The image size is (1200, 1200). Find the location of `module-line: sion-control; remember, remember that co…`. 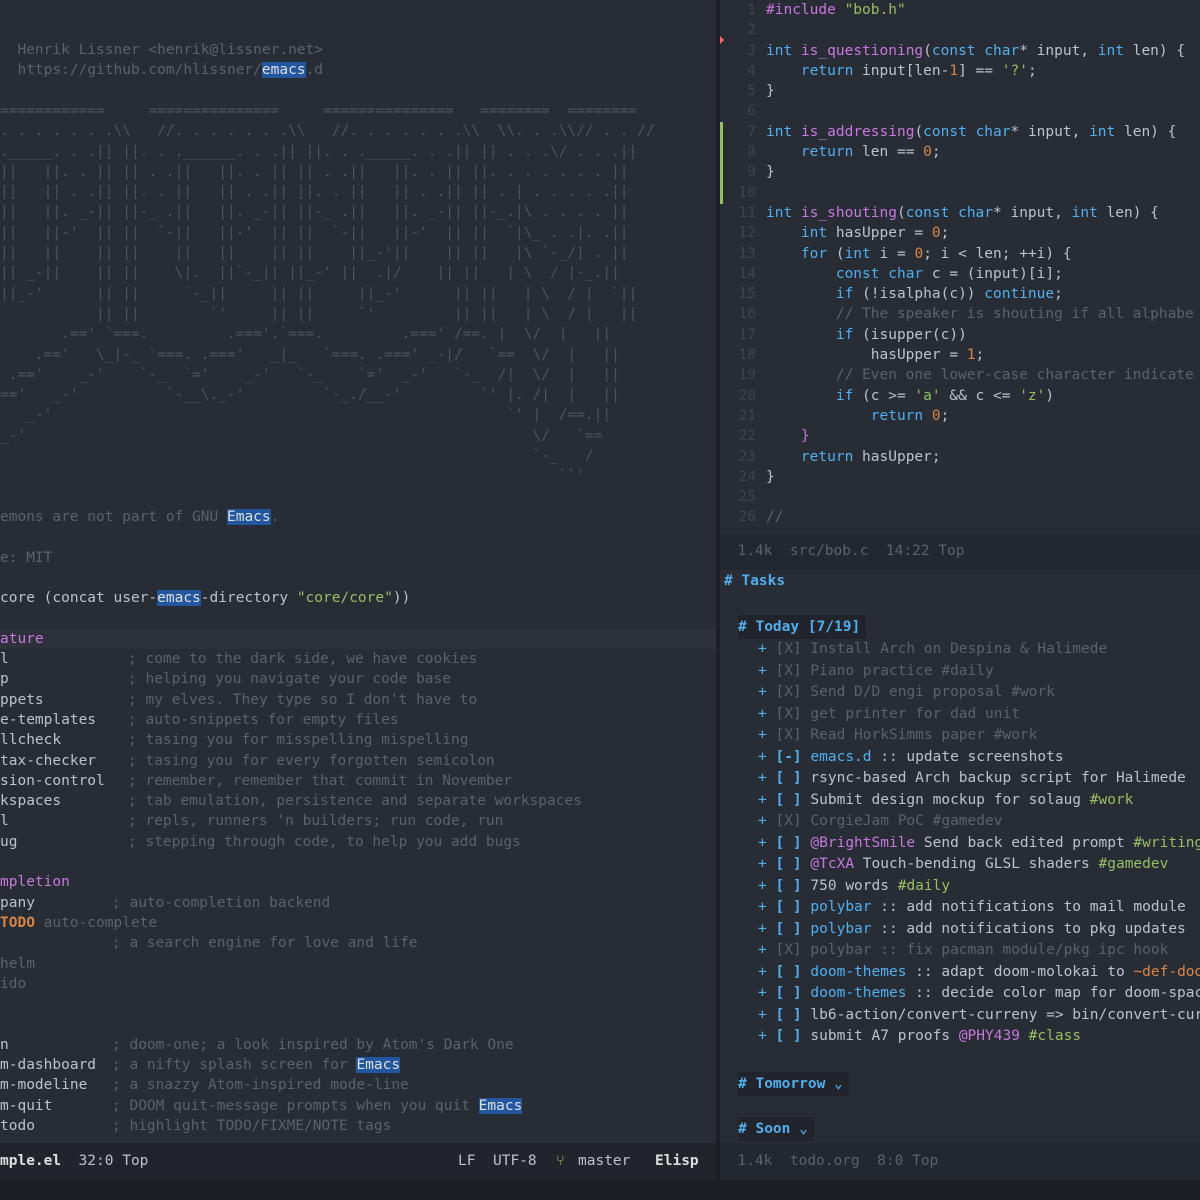

module-line: sion-control; remember, remember that co… is located at coordinates (256, 780).